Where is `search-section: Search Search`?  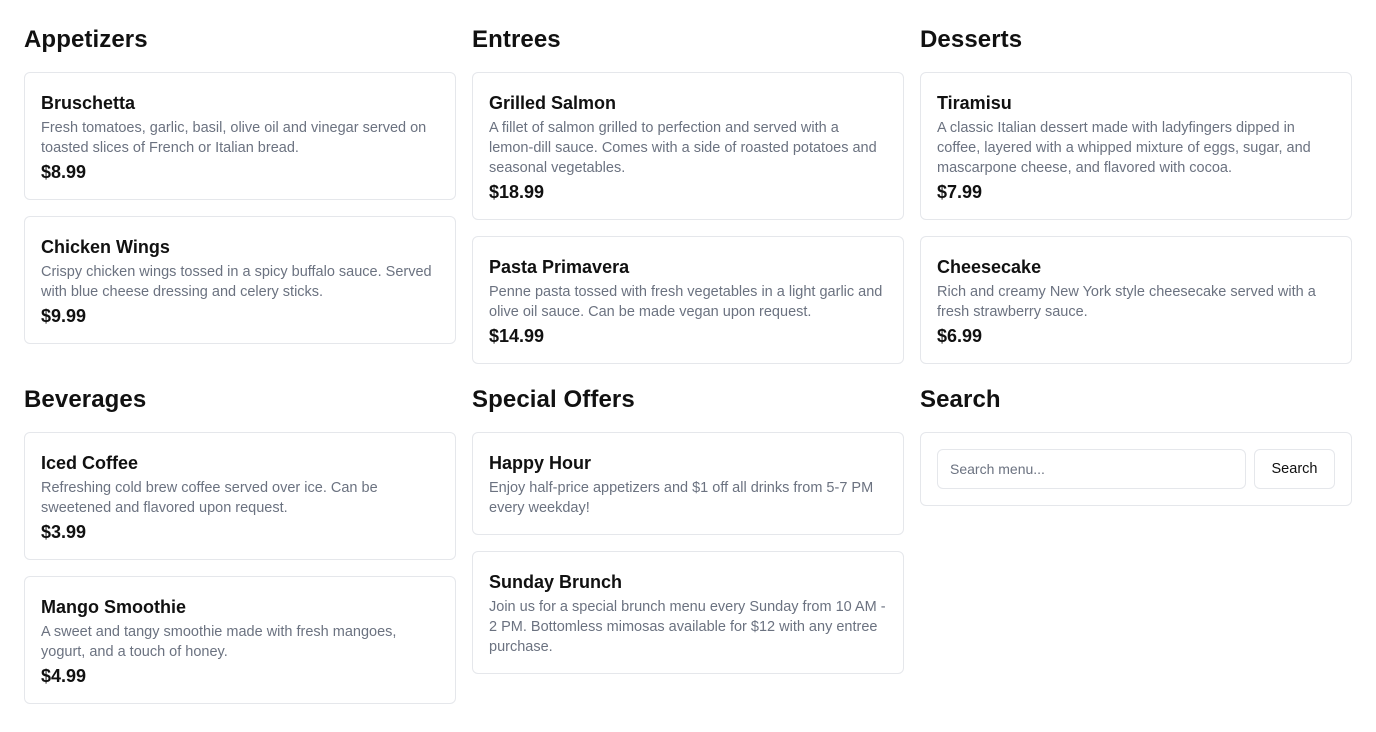 search-section: Search Search is located at coordinates (1136, 433).